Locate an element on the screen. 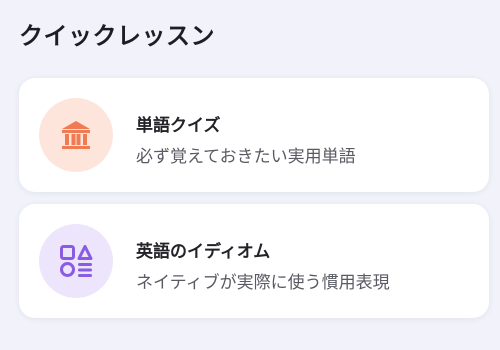 This screenshot has height=350, width=500. card-title: 単語クイズ is located at coordinates (178, 126).